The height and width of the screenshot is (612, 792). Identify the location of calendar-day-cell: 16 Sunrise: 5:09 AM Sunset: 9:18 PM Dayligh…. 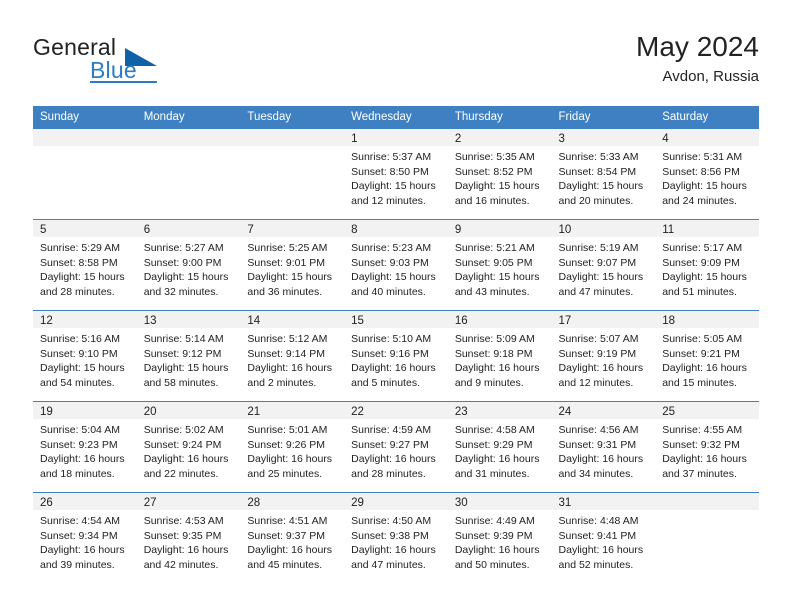
(499, 356).